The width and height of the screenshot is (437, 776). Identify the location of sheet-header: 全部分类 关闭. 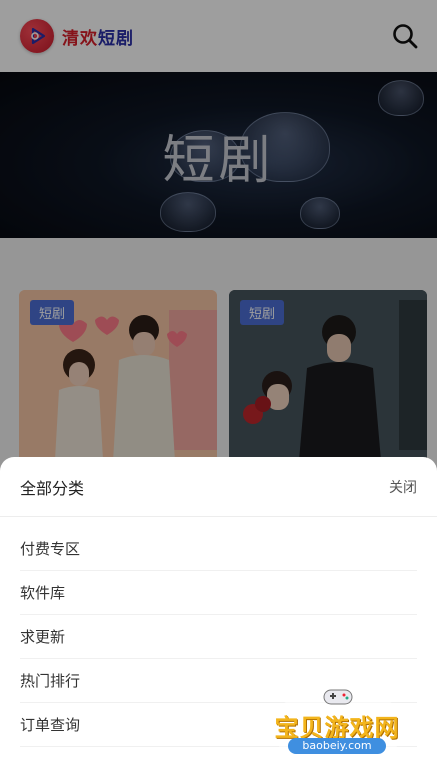
(218, 487).